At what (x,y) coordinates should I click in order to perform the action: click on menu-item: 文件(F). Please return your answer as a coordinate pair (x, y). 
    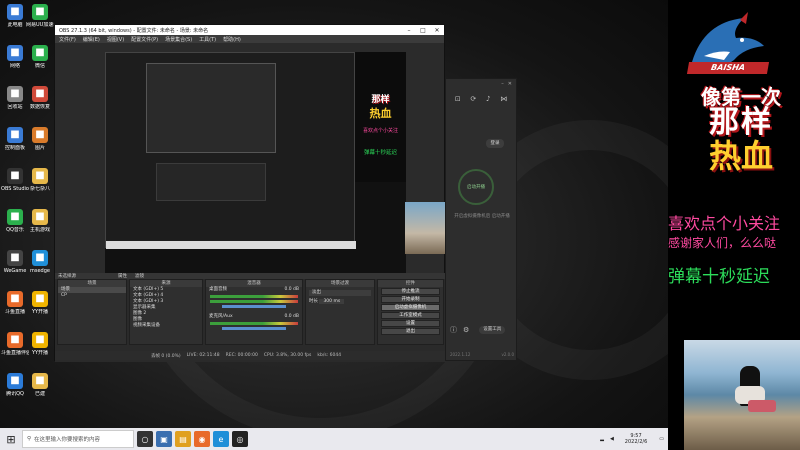
    Looking at the image, I should click on (67, 39).